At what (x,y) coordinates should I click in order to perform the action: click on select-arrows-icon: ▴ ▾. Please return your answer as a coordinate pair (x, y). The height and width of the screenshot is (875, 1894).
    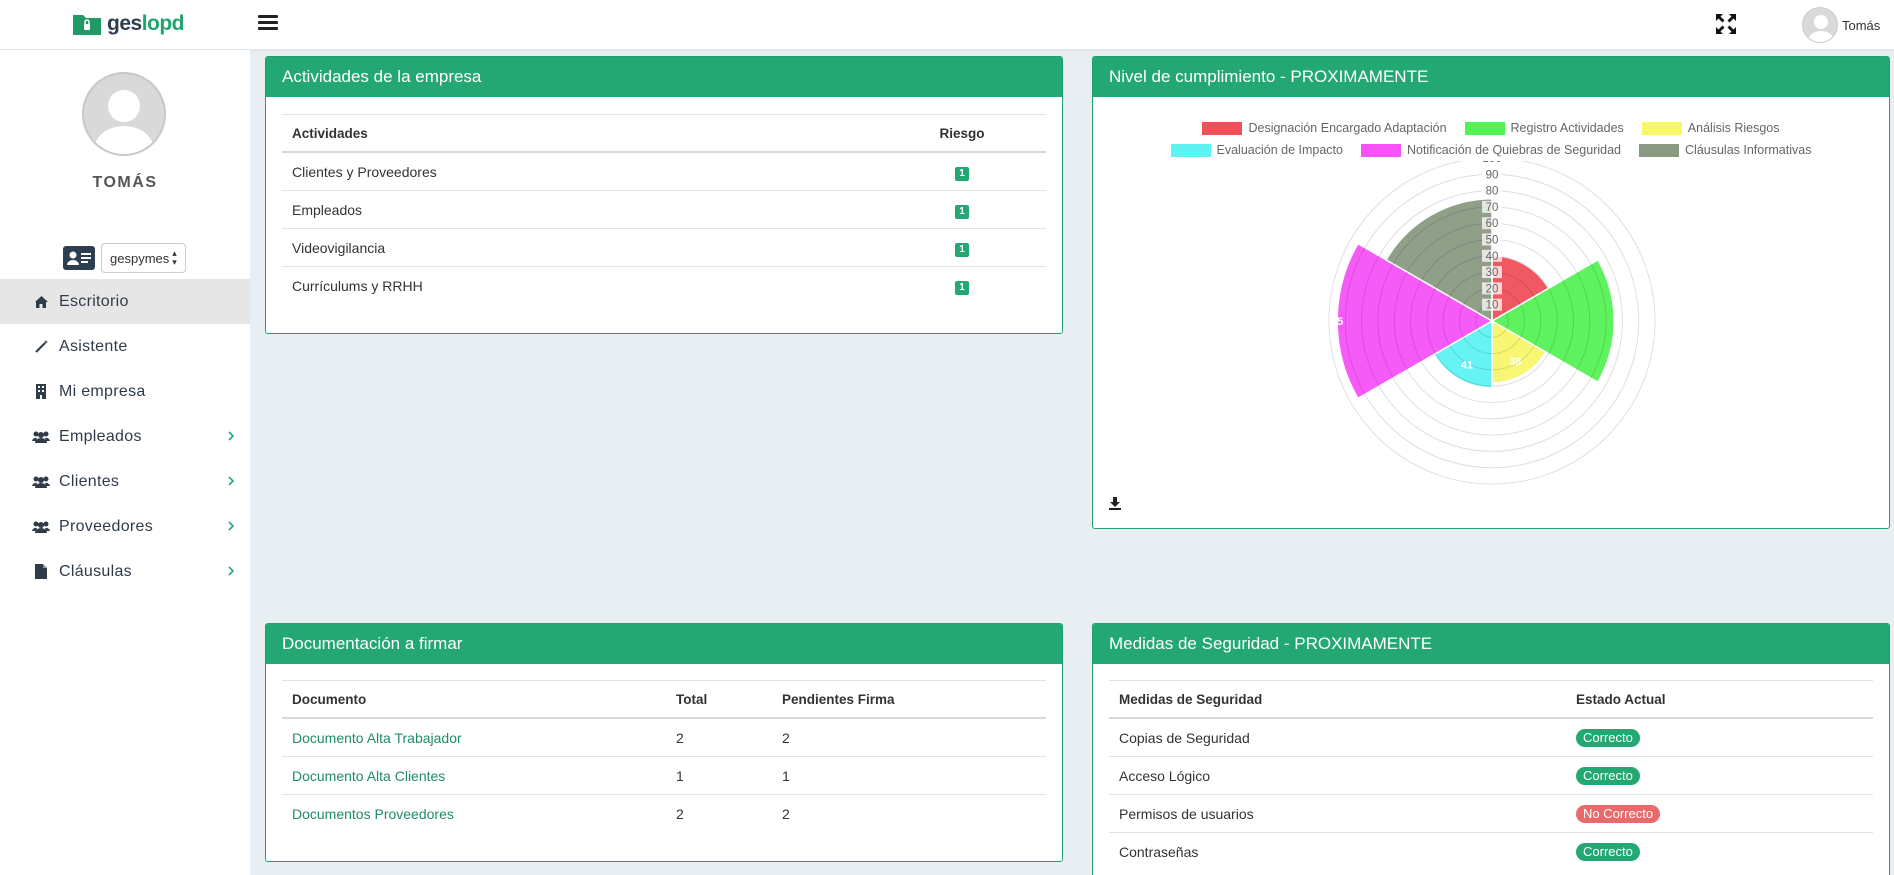
    Looking at the image, I should click on (174, 257).